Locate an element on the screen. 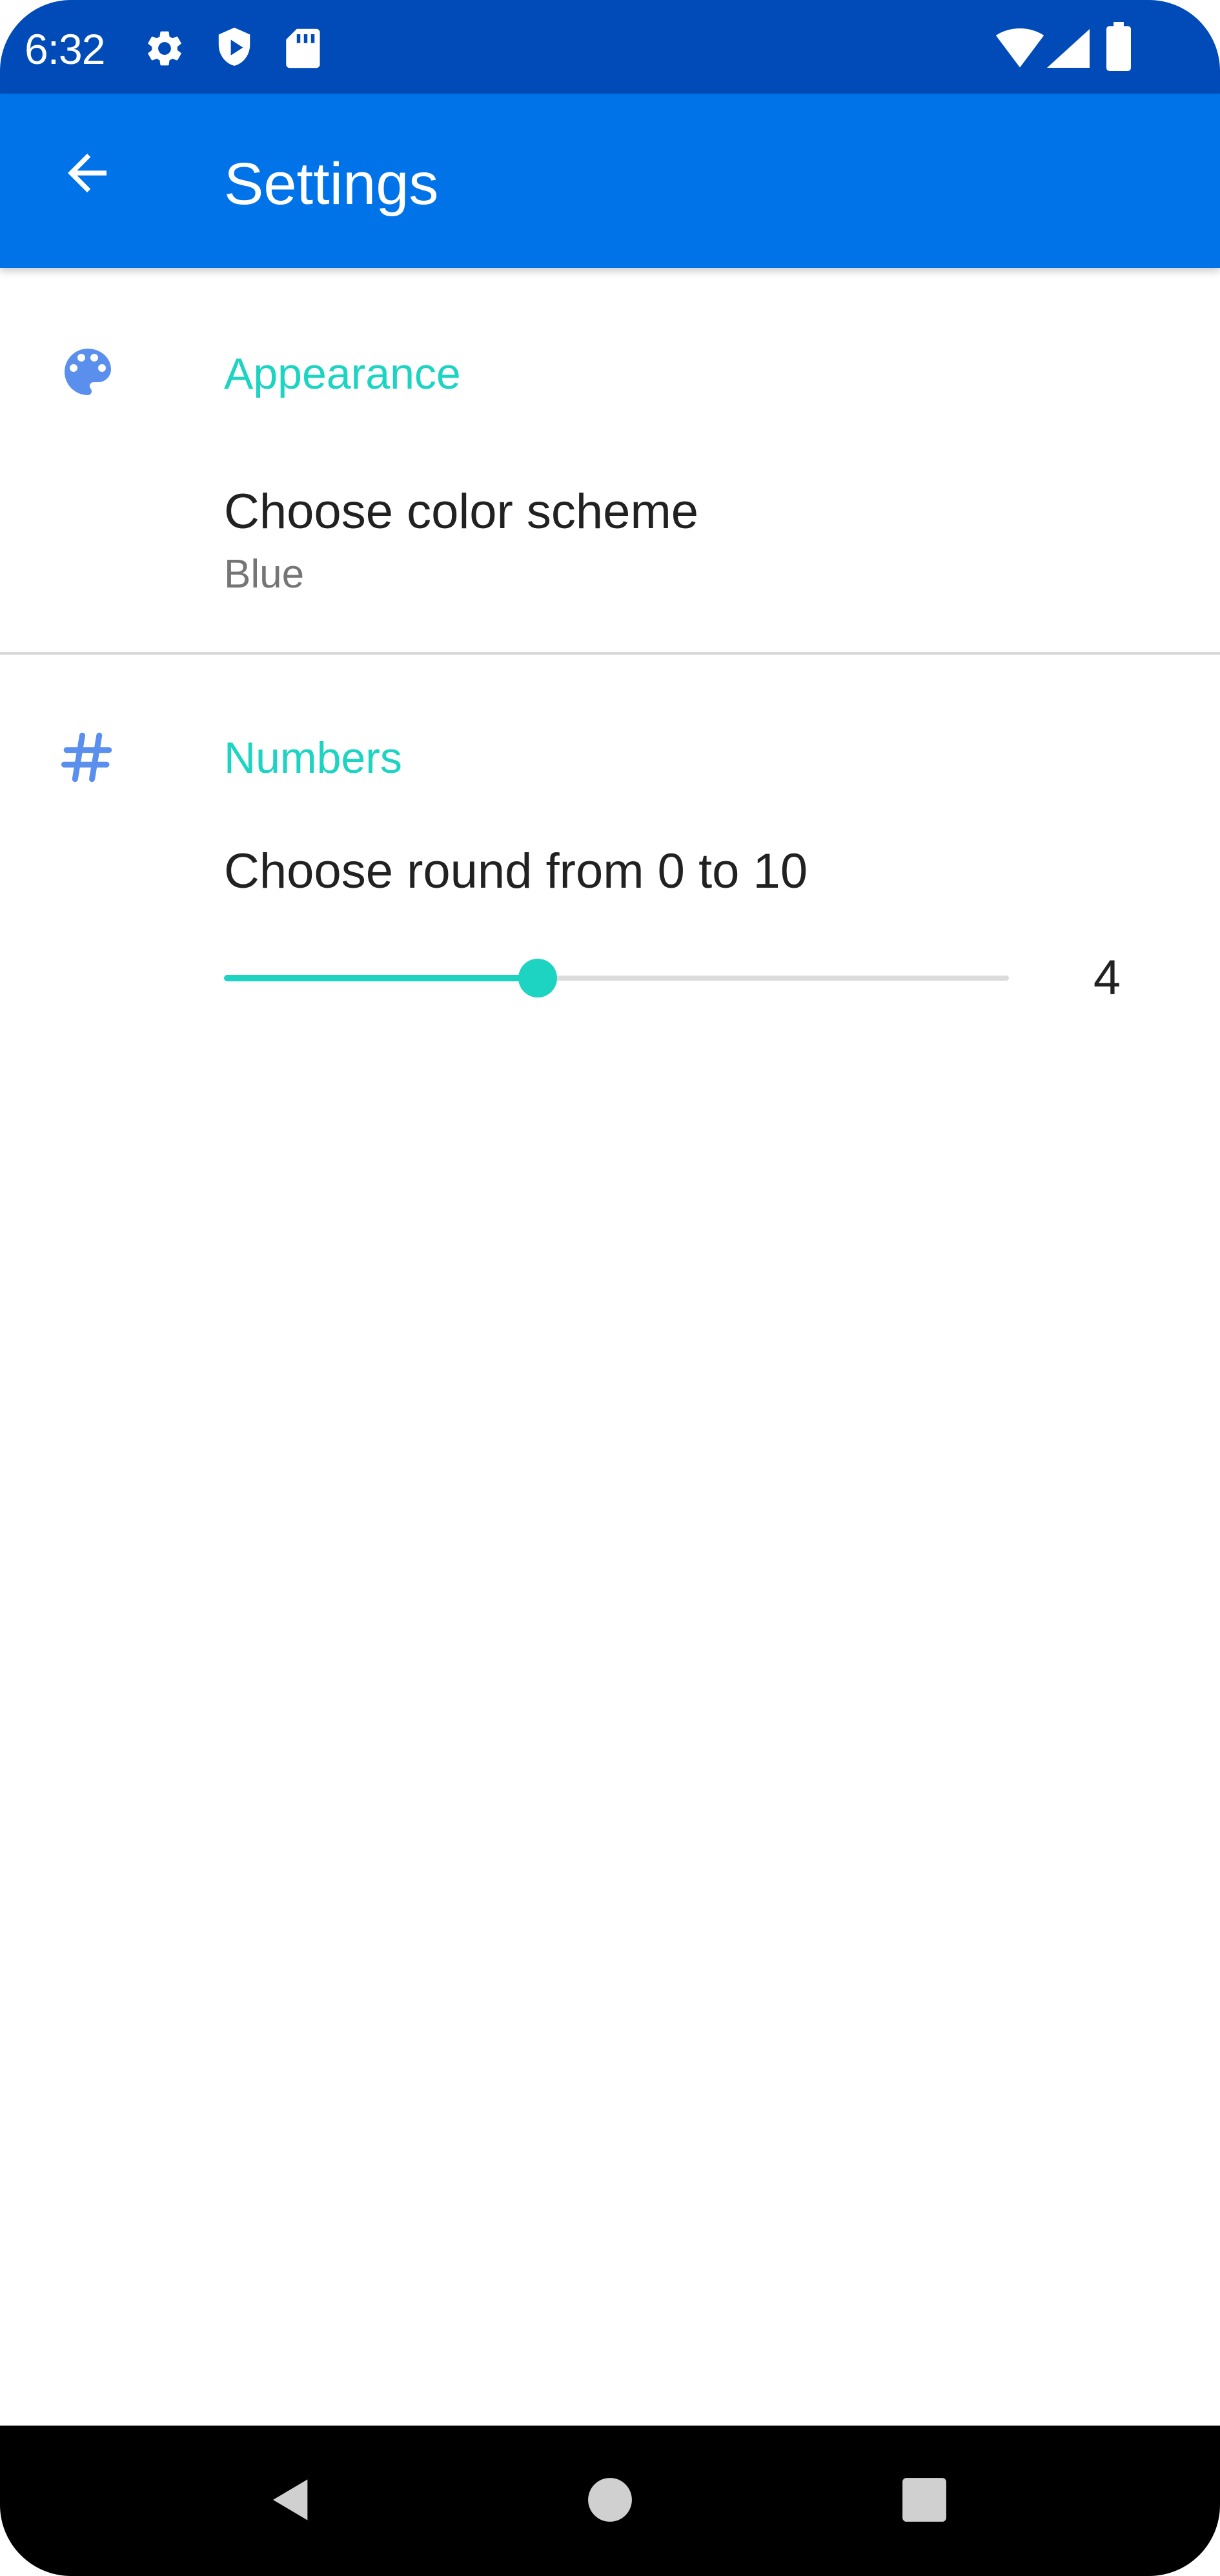  round-slider is located at coordinates (616, 978).